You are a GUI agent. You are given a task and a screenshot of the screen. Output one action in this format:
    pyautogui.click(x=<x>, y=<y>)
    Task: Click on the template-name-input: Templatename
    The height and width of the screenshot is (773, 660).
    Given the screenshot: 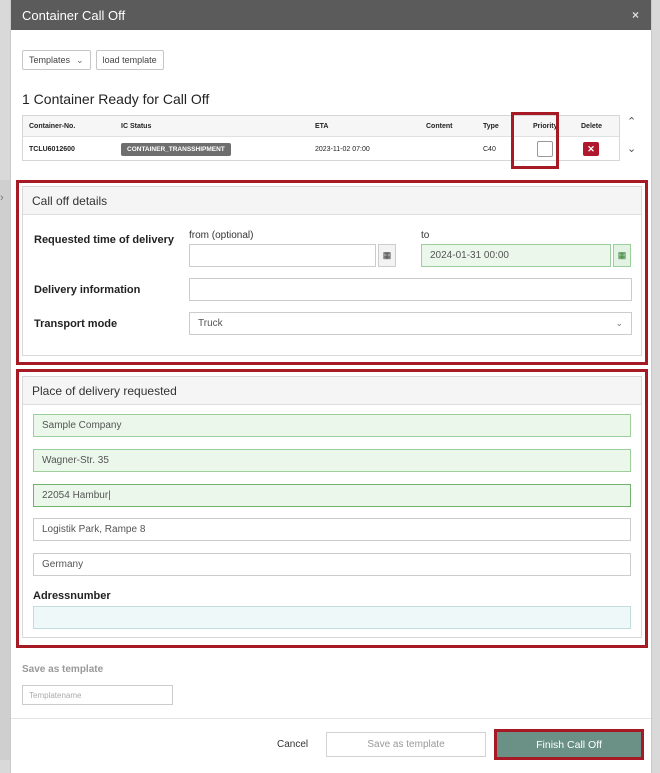 What is the action you would take?
    pyautogui.click(x=97, y=695)
    